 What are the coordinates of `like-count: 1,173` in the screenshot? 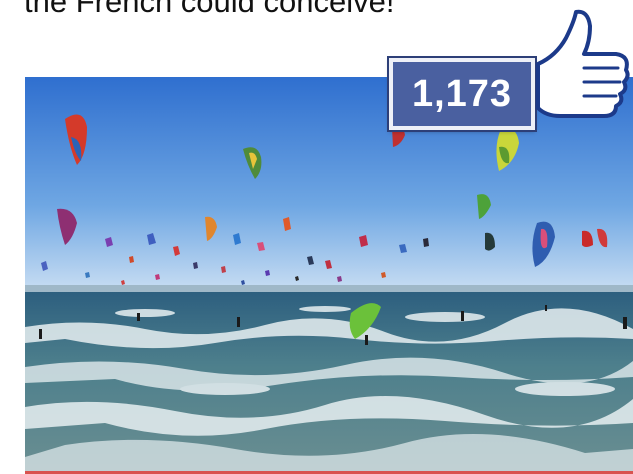 It's located at (462, 93).